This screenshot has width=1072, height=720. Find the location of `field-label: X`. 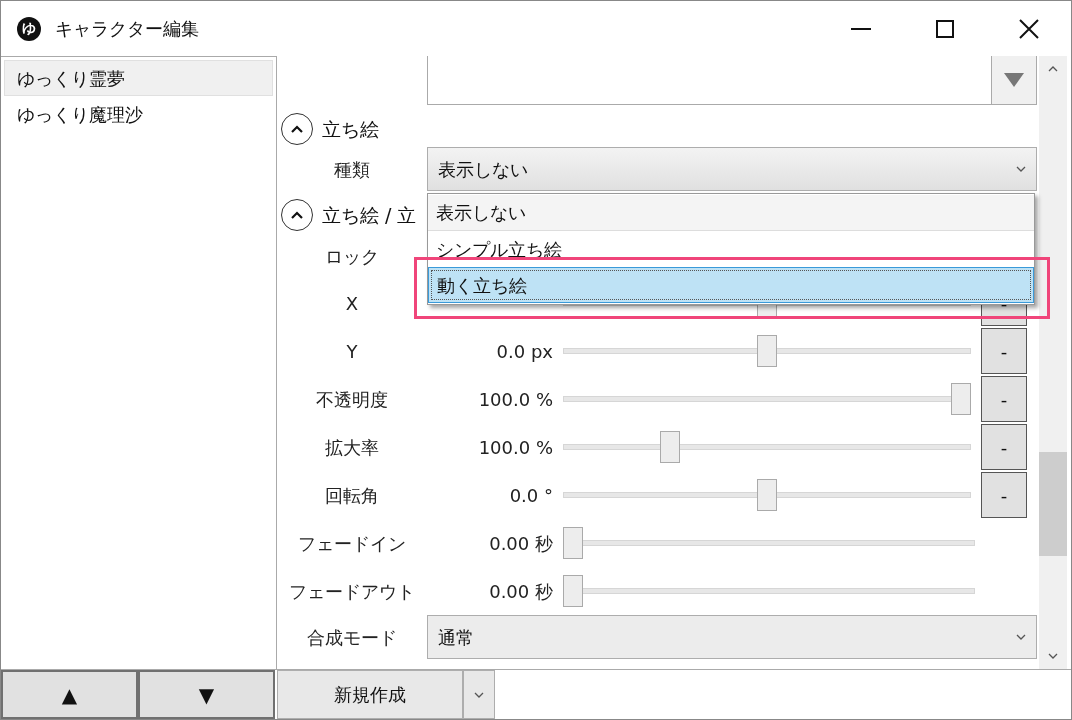

field-label: X is located at coordinates (352, 303).